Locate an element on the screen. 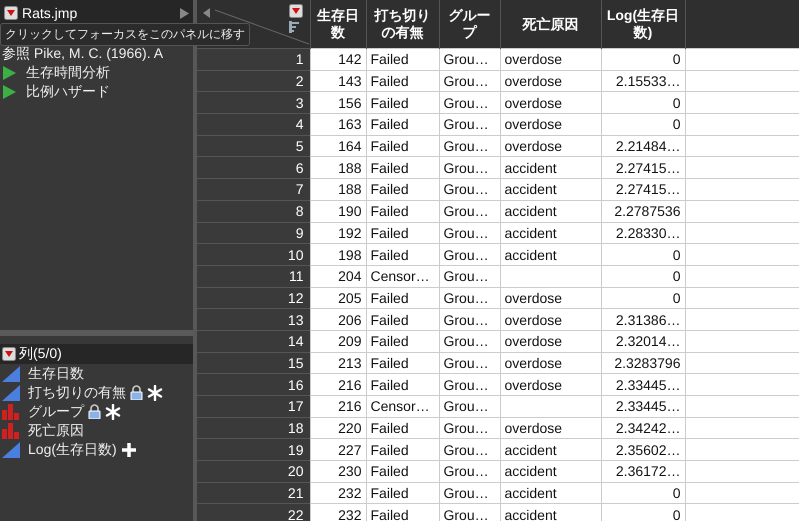  row-number: 14 is located at coordinates (253, 341).